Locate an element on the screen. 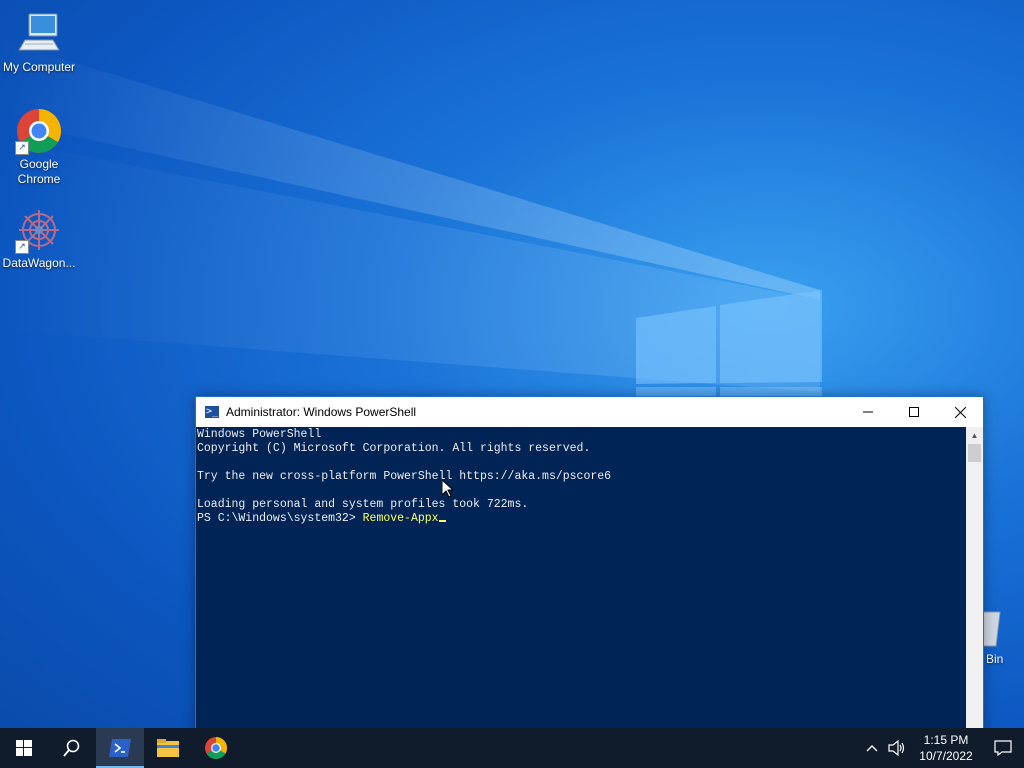 This screenshot has width=1024, height=768. computer-icon is located at coordinates (39, 34).